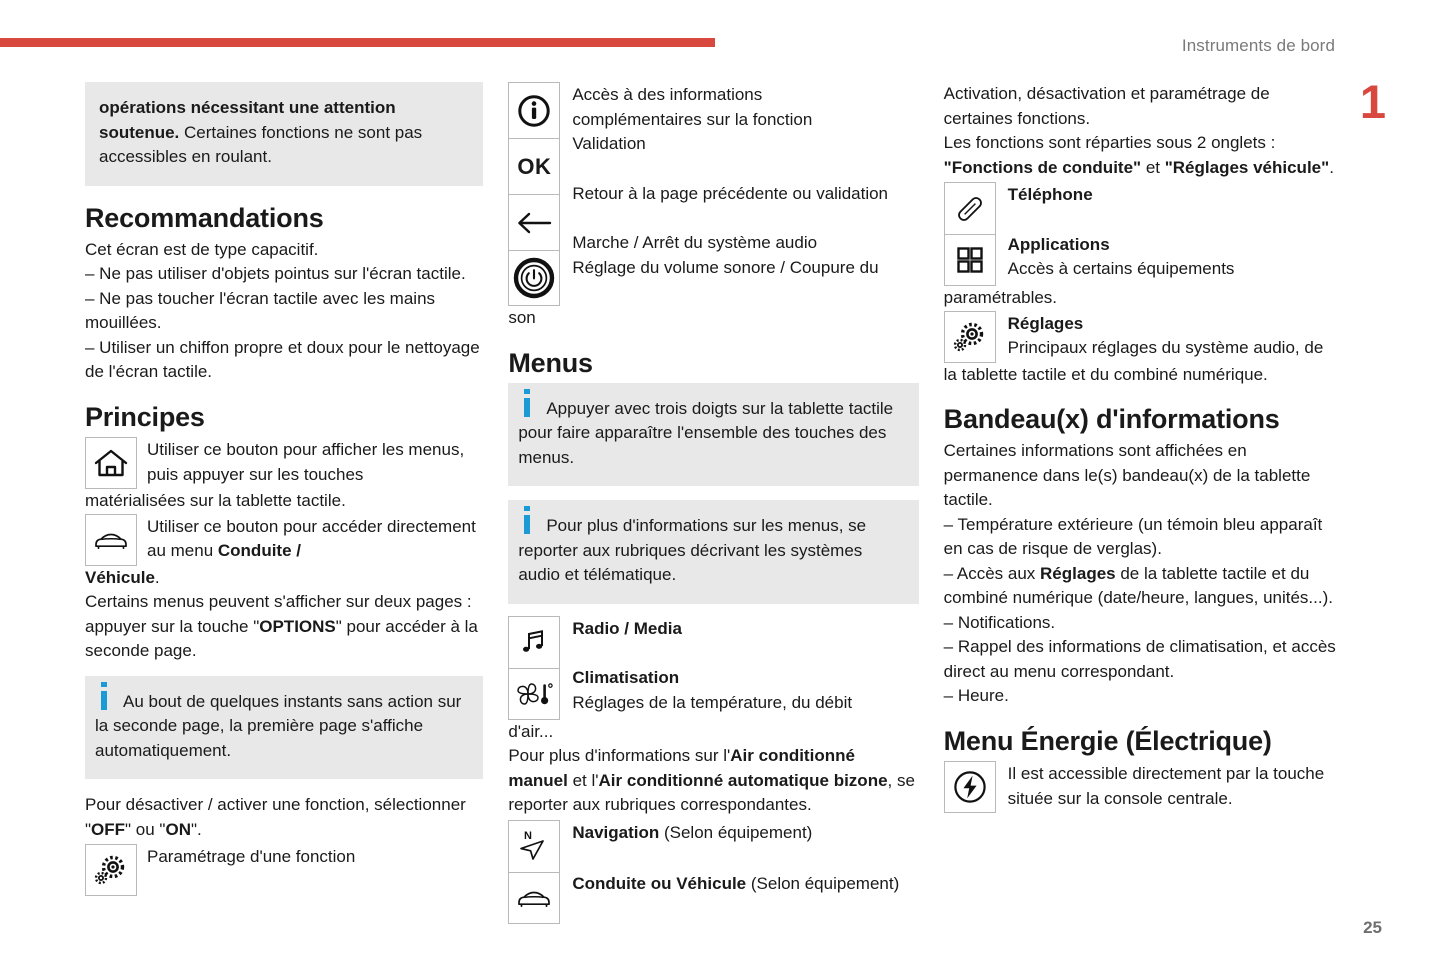  I want to click on col3-entry-spacer, so click(1174, 220).